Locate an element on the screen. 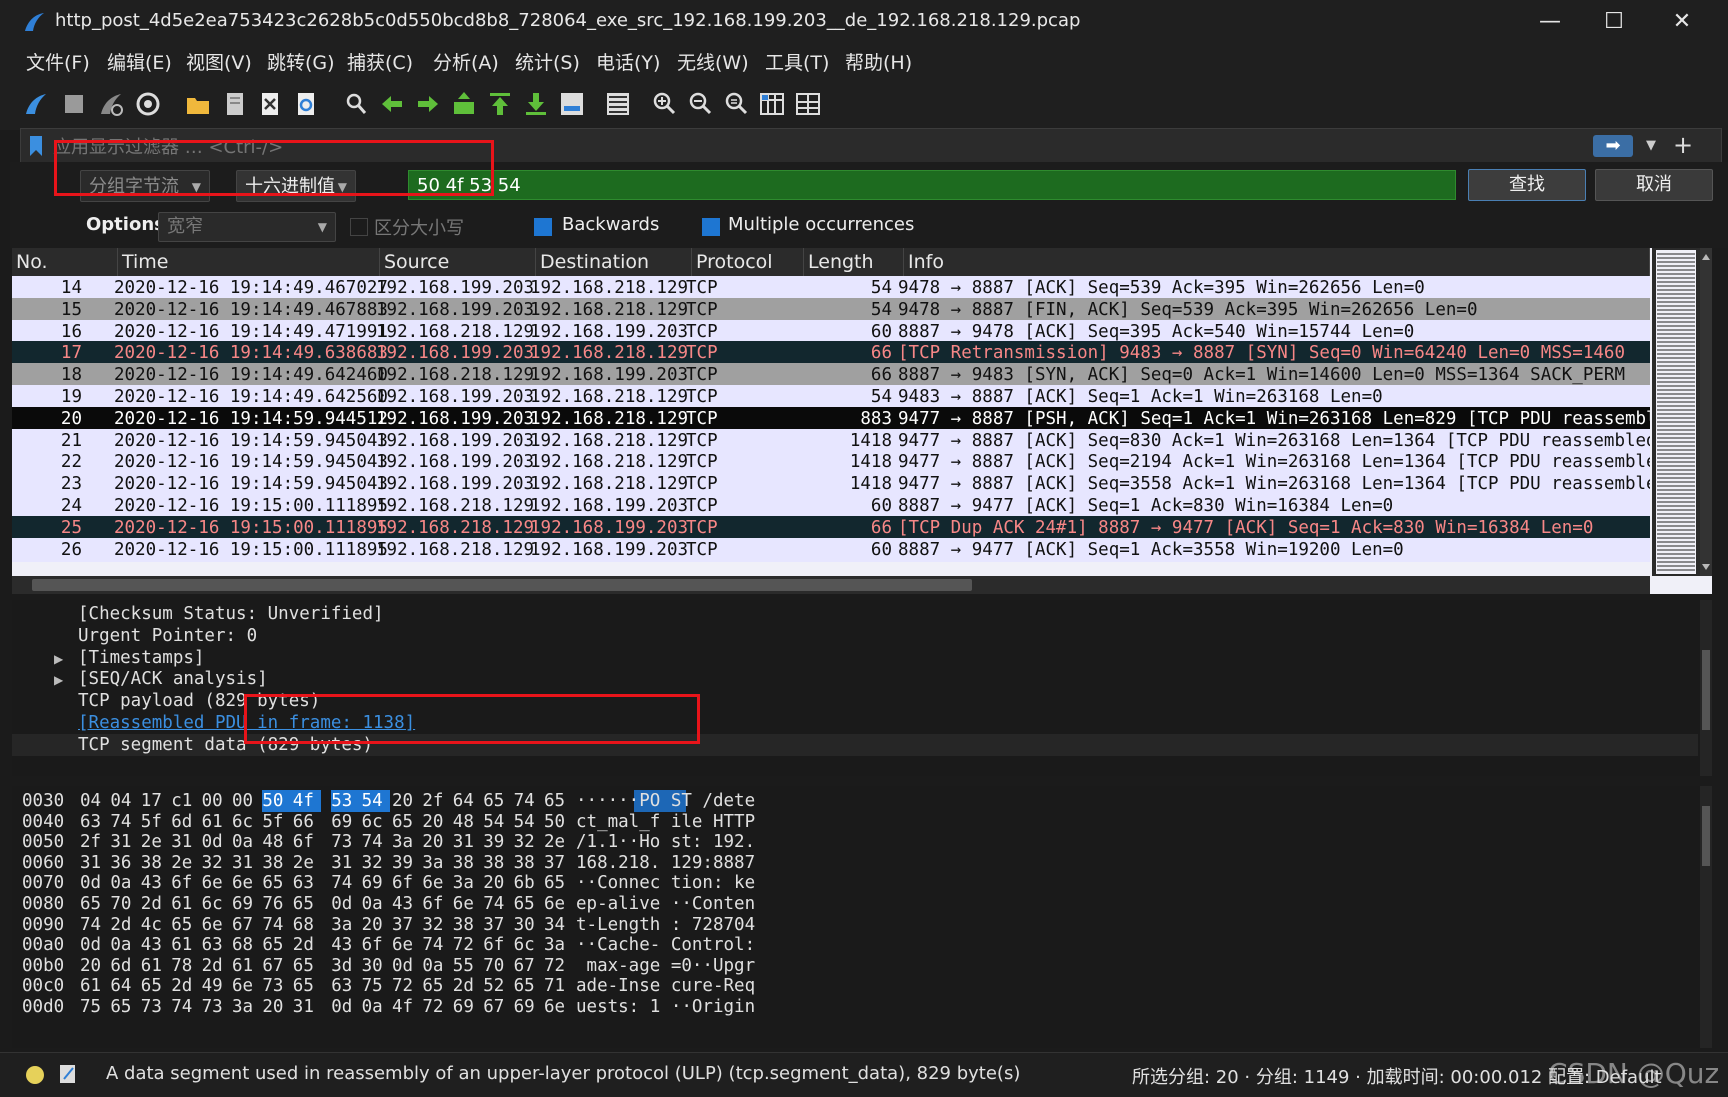 The width and height of the screenshot is (1728, 1097). maximize-button: ☐ is located at coordinates (1614, 22).